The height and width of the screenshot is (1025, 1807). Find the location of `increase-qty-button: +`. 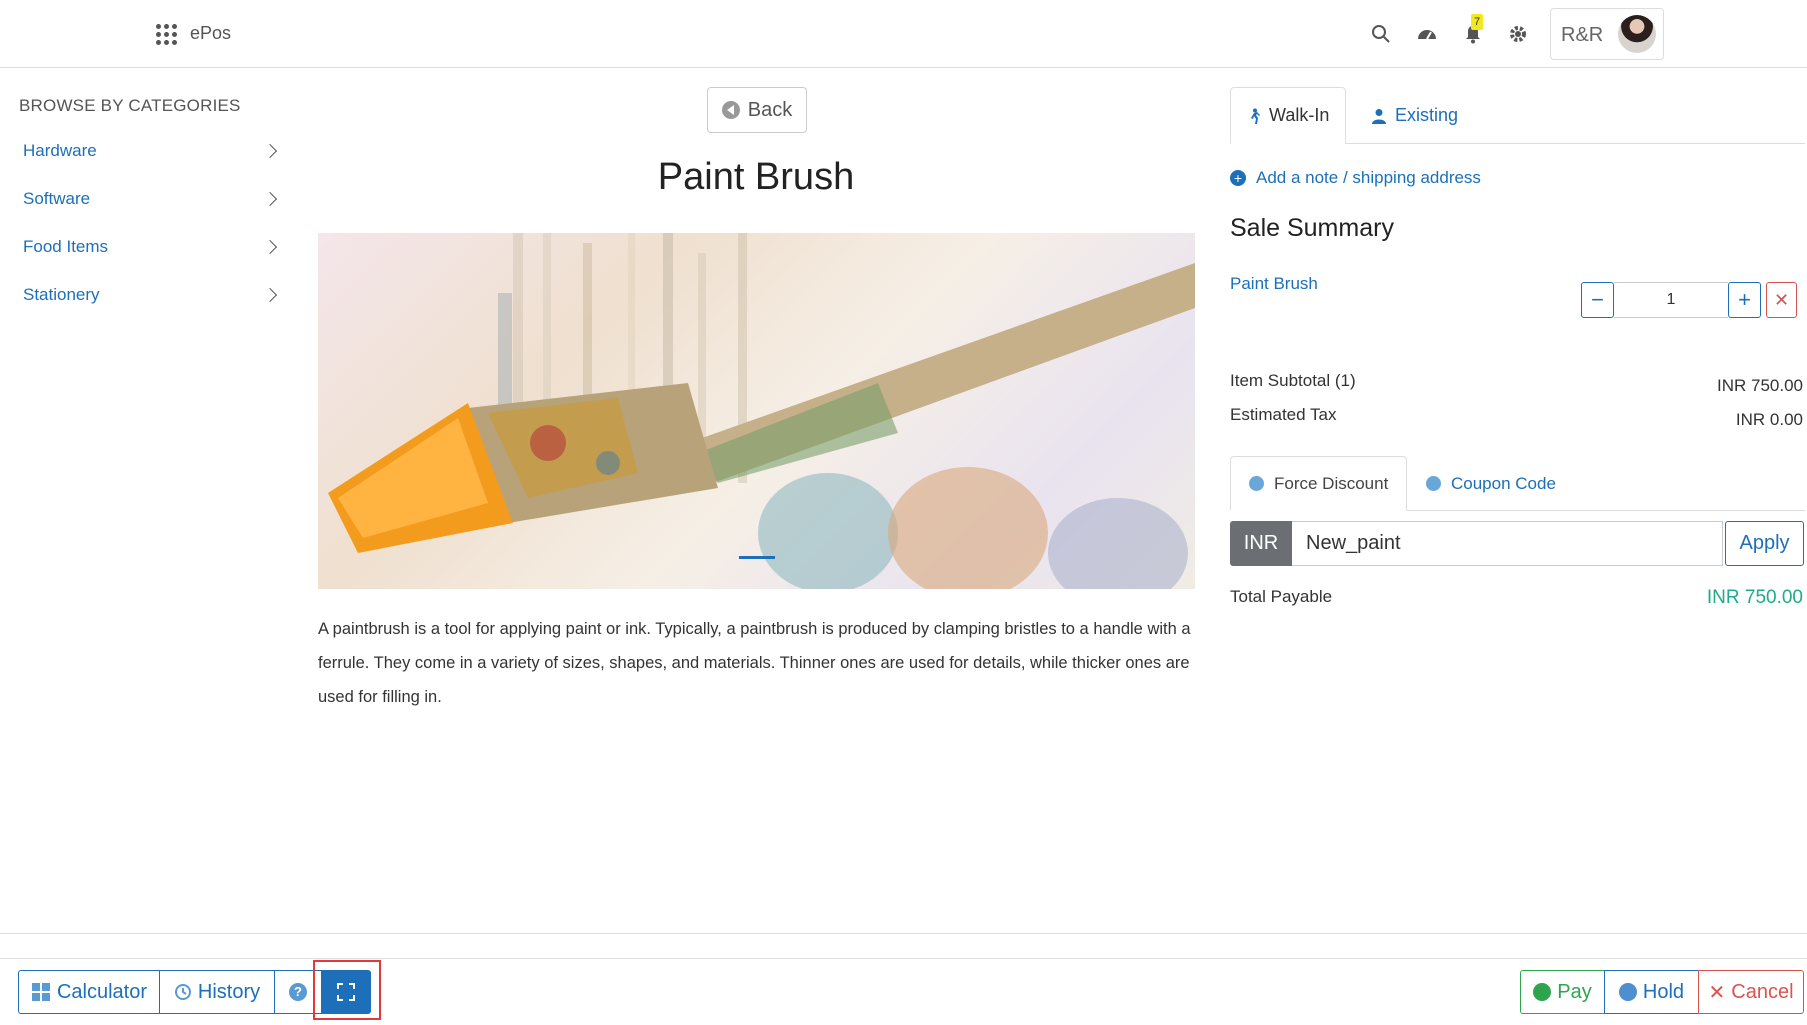

increase-qty-button: + is located at coordinates (1744, 300).